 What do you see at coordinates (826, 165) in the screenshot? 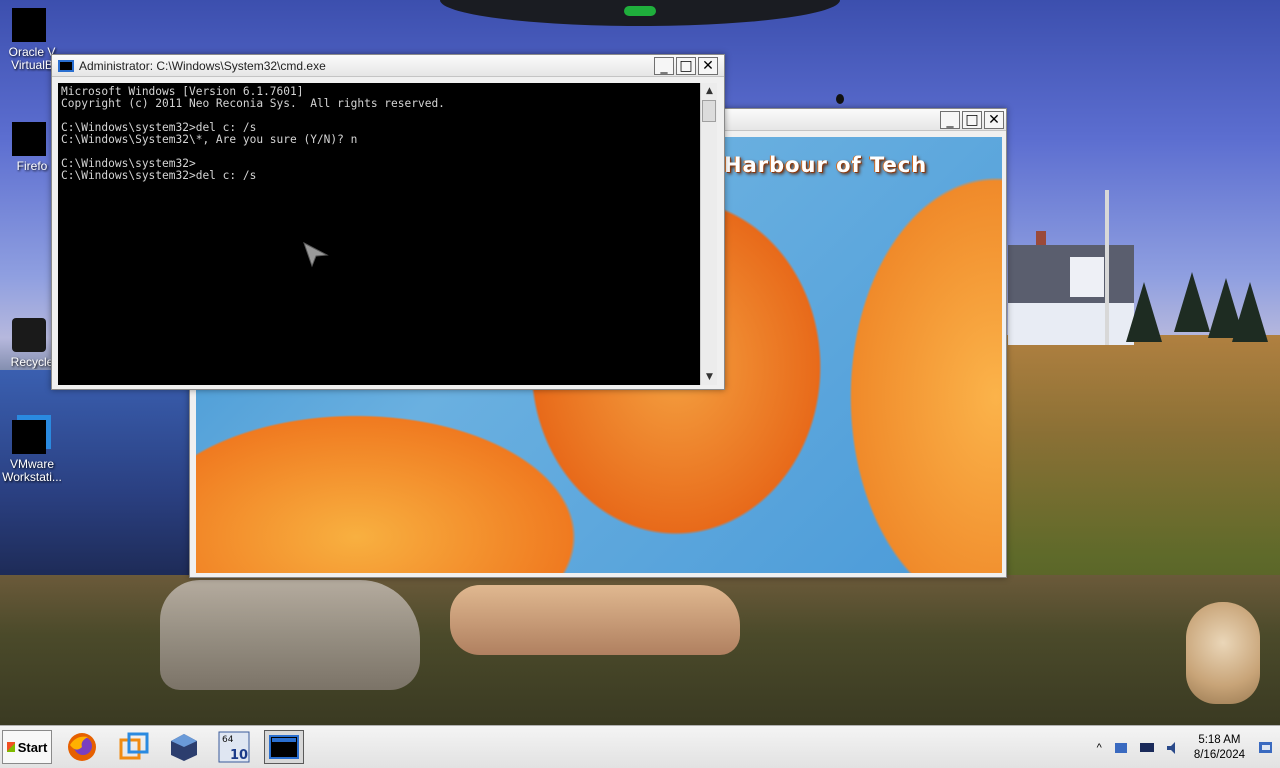
I see `banner-text: Harbour of Tech` at bounding box center [826, 165].